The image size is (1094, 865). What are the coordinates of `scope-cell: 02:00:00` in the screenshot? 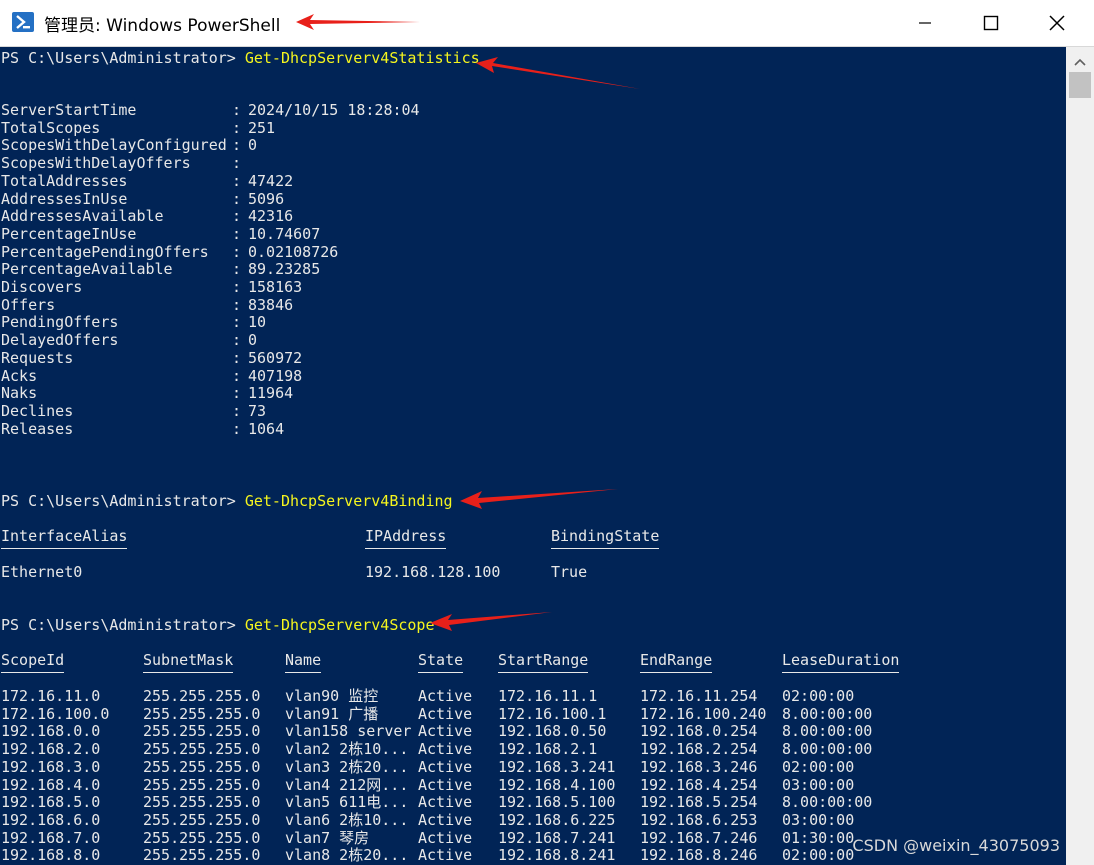 It's located at (818, 855).